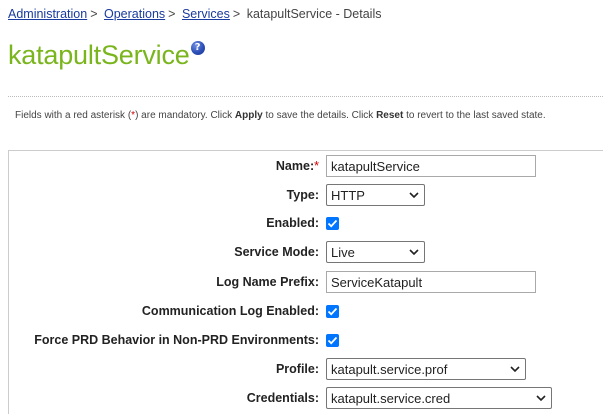  Describe the element at coordinates (343, 252) in the screenshot. I see `service-mode-select-value: Live` at that location.